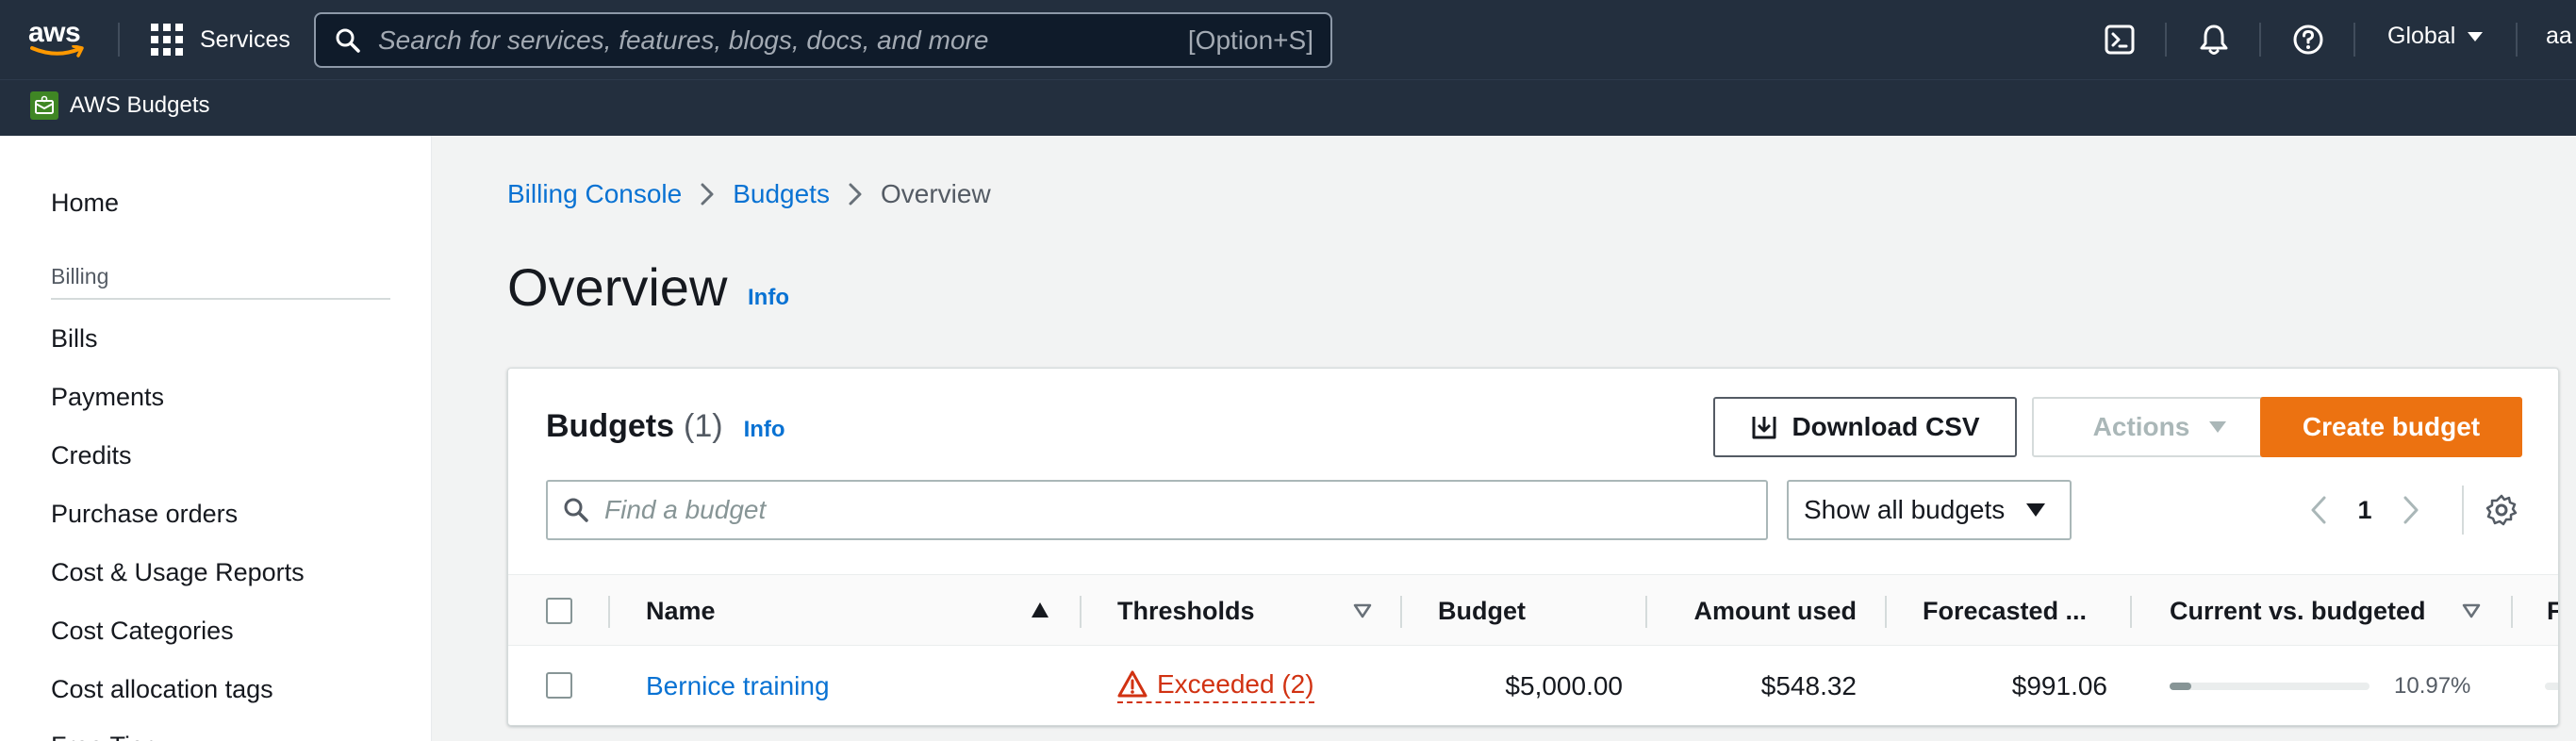  I want to click on gear-icon, so click(2501, 510).